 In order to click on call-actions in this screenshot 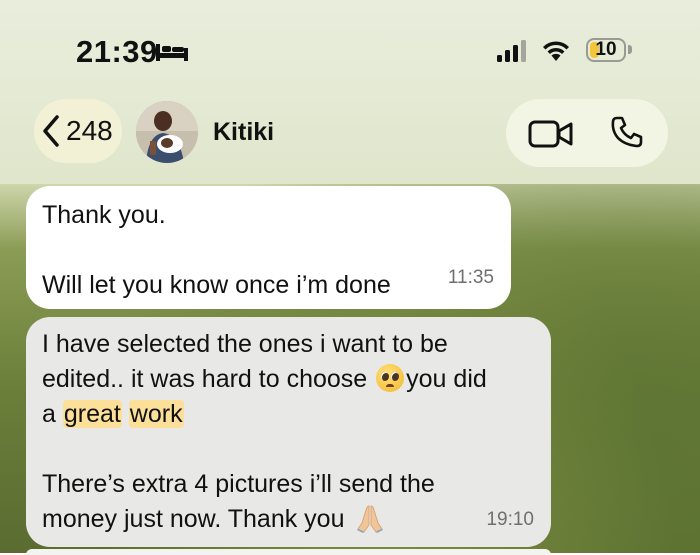, I will do `click(587, 133)`.